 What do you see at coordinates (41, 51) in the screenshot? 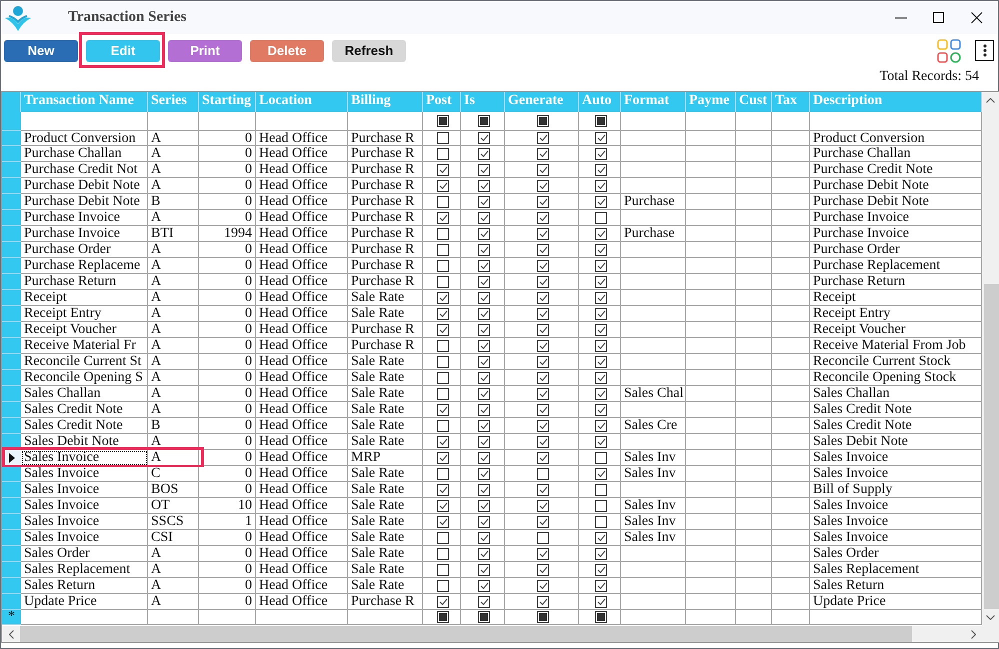
I see `new-button: New` at bounding box center [41, 51].